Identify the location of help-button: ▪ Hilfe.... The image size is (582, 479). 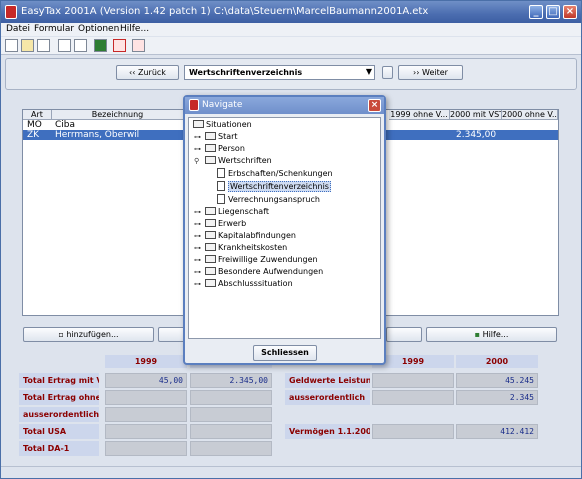
(491, 334).